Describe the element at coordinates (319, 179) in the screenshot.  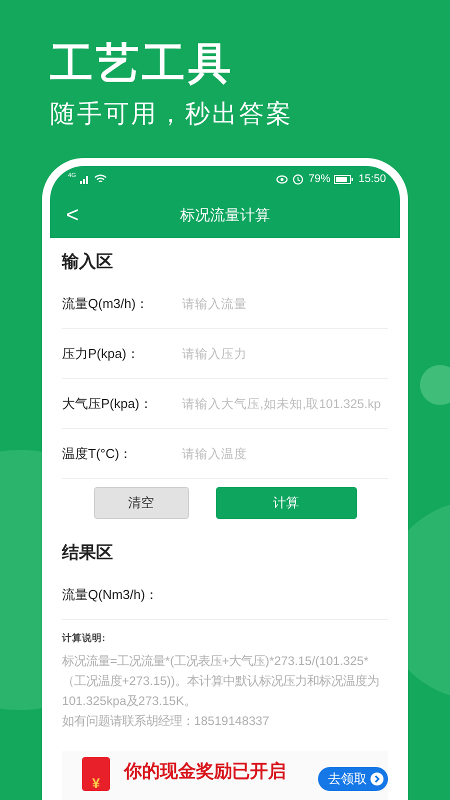
I see `battery-percent: 79%` at that location.